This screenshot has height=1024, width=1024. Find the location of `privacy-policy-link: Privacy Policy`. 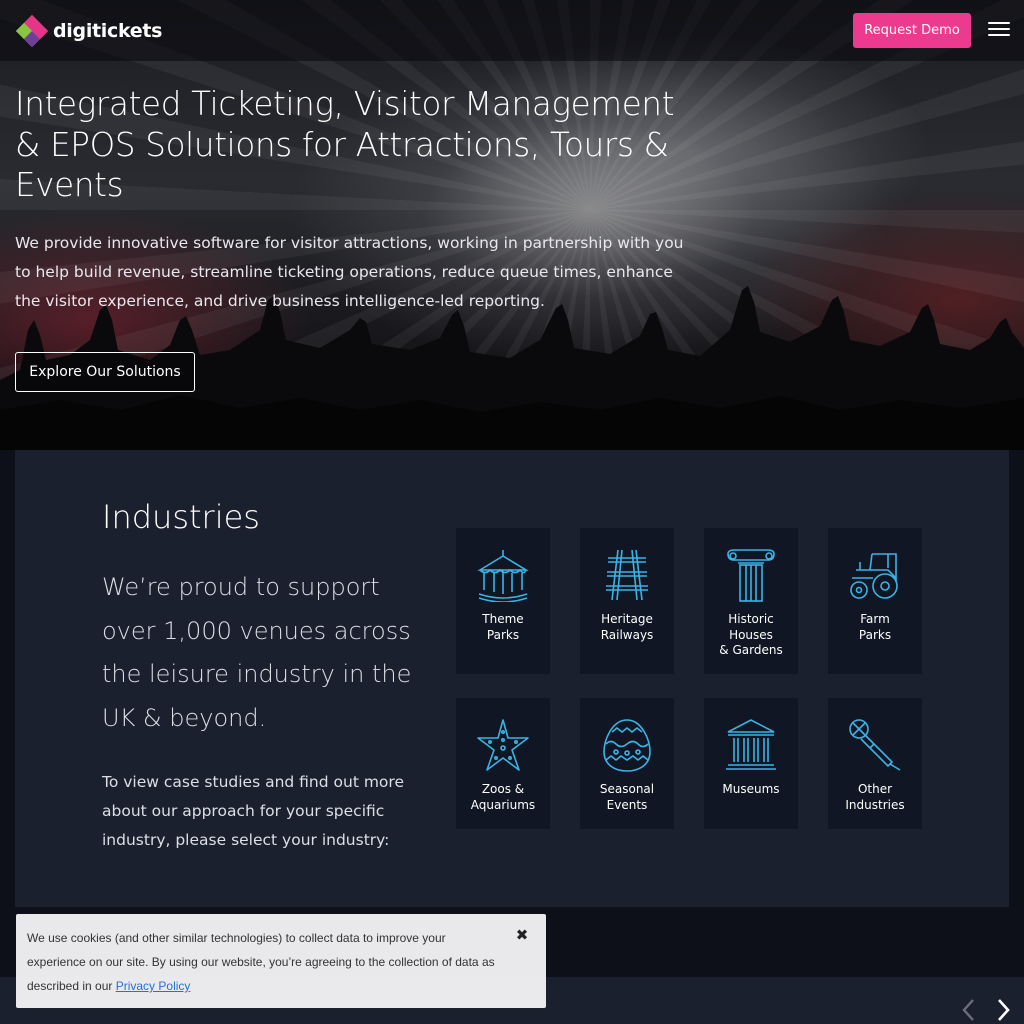

privacy-policy-link: Privacy Policy is located at coordinates (153, 986).